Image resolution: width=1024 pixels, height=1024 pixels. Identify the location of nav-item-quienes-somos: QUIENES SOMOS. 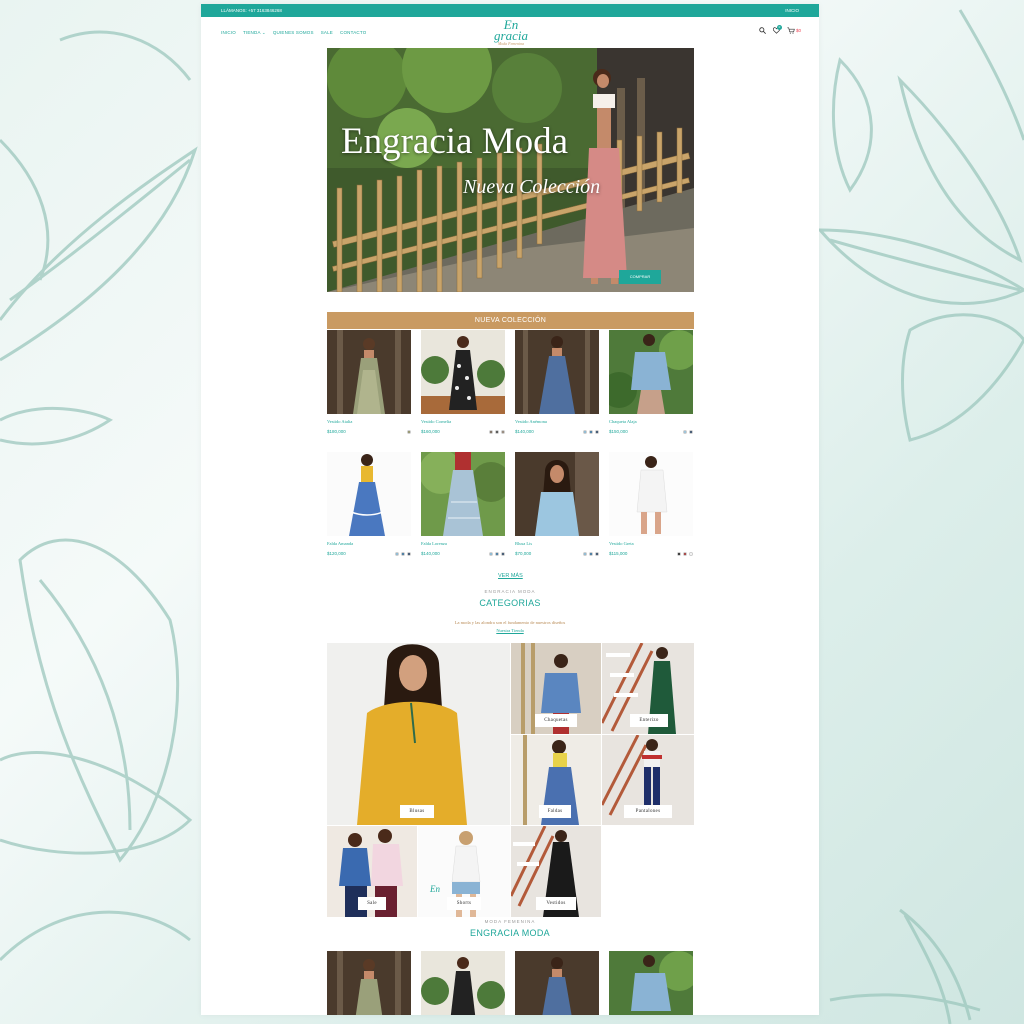
(293, 33).